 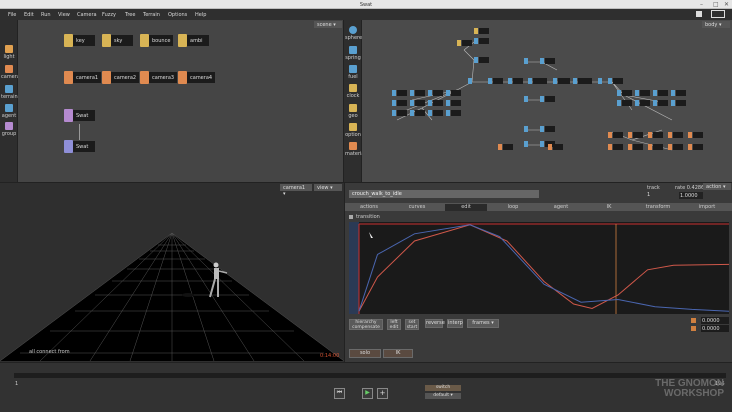 I want to click on tool-spring: spring, so click(x=353, y=56).